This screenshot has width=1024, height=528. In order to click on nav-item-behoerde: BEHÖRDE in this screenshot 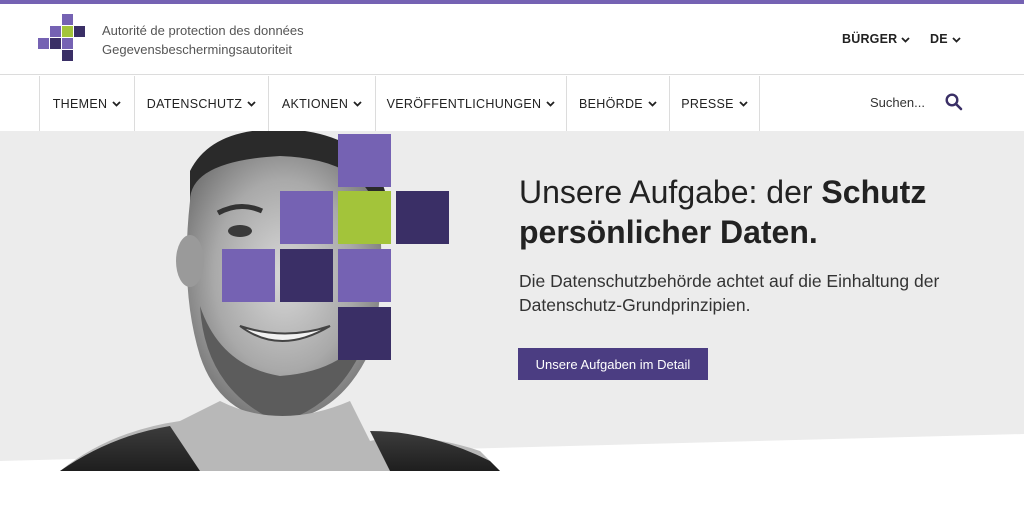, I will do `click(617, 103)`.